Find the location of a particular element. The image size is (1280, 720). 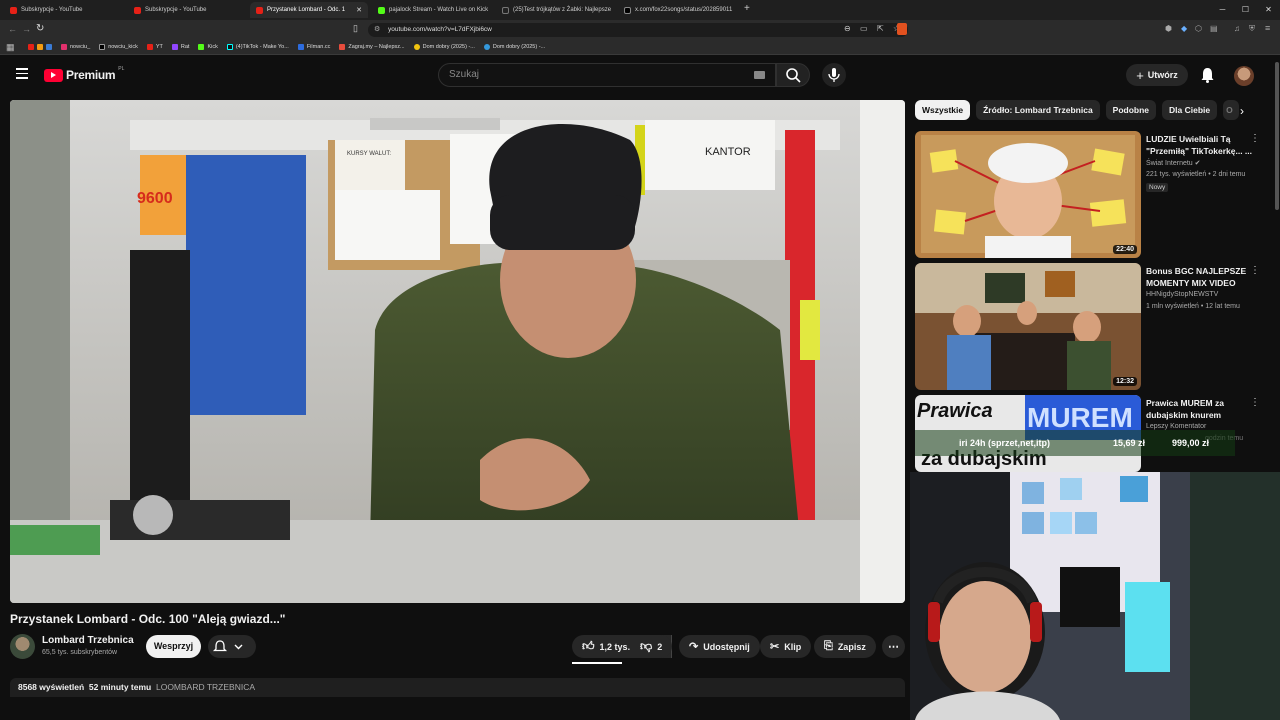

close-window-icon: ✕ is located at coordinates (1268, 10).